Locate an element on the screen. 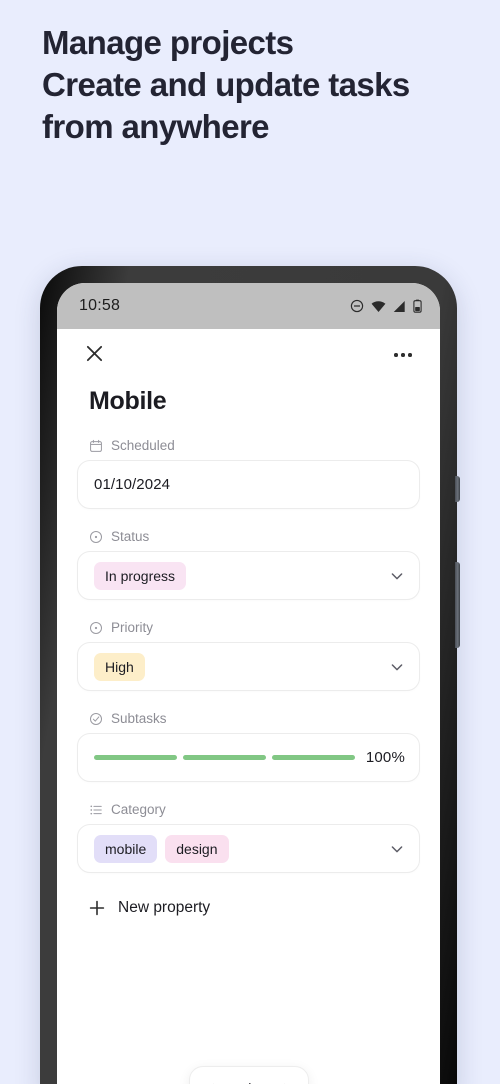 The height and width of the screenshot is (1084, 500). status-bar-time: 10:58 is located at coordinates (100, 305).